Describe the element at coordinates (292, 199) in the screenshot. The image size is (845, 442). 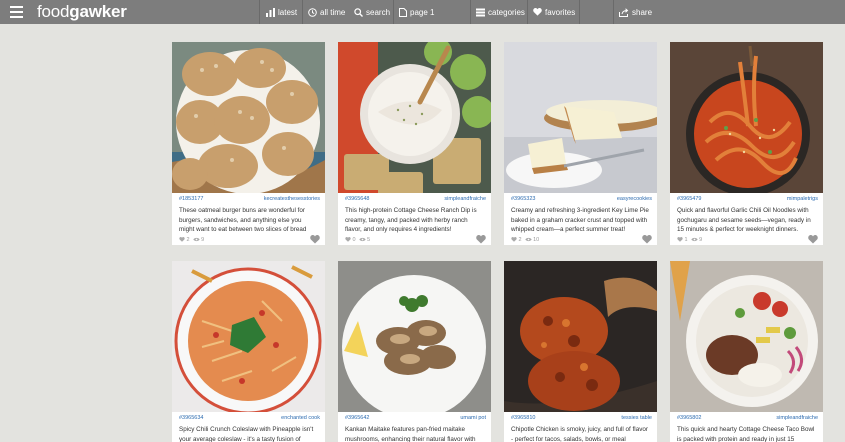
I see `source-link: kecreatesthesesstories` at that location.